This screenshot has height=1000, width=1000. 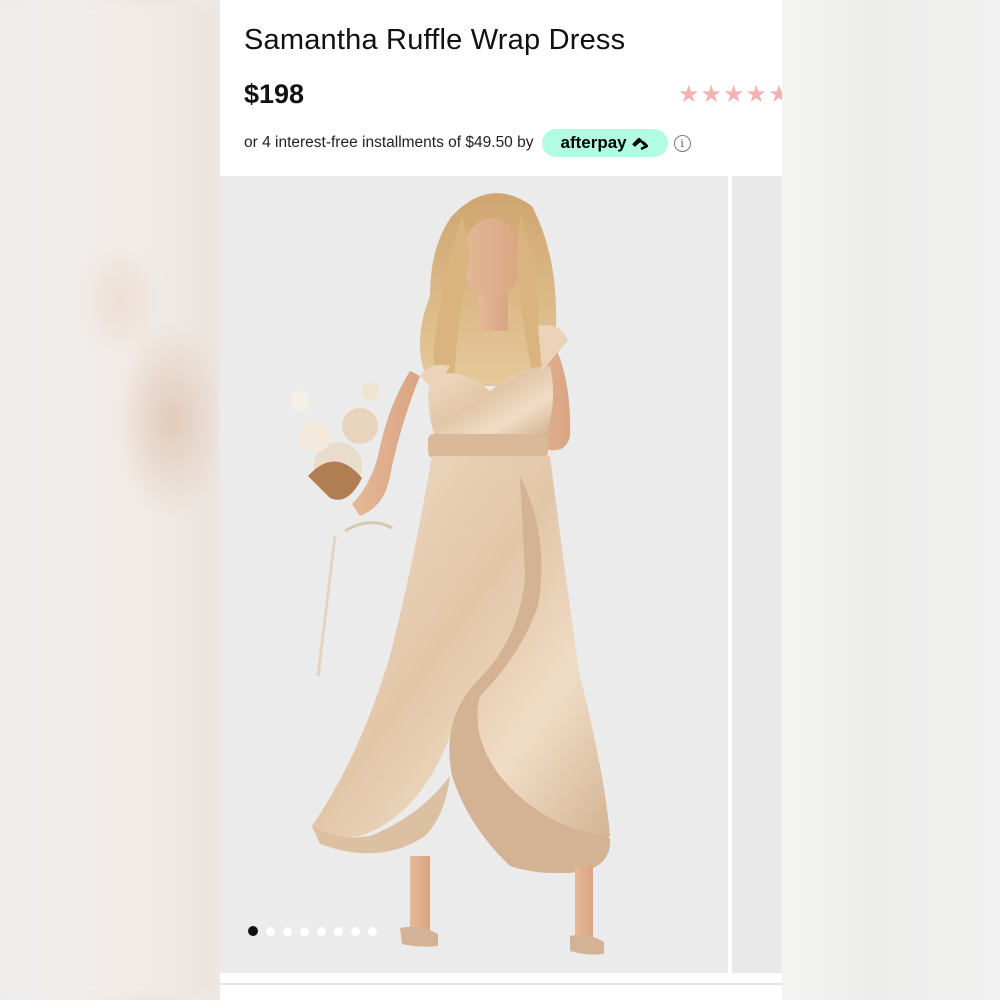 I want to click on info-icon: i, so click(x=682, y=143).